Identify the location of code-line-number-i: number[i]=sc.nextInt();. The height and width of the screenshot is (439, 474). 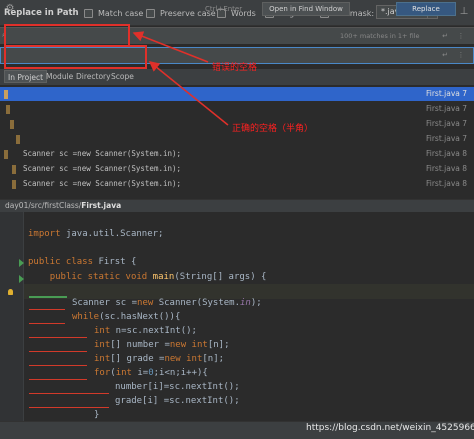
(177, 387).